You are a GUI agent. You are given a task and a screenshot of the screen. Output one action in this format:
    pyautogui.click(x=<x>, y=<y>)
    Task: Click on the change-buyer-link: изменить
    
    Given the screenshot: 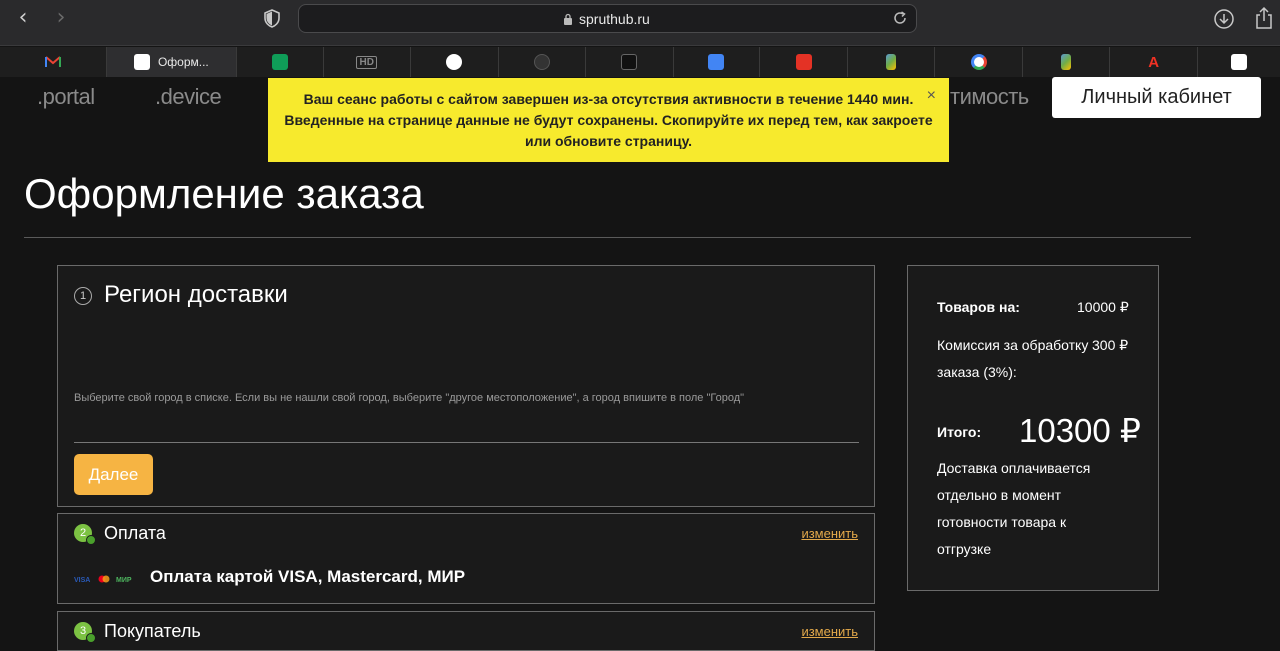 What is the action you would take?
    pyautogui.click(x=829, y=631)
    